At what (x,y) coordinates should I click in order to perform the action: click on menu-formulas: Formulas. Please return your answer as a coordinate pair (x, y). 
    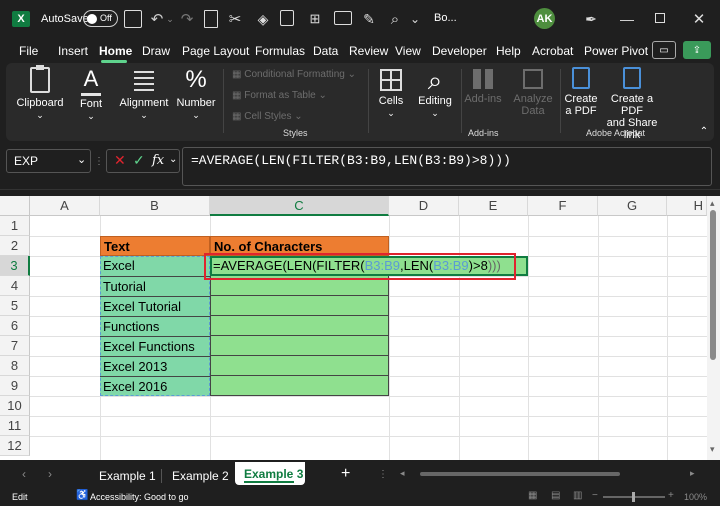
    Looking at the image, I should click on (280, 51).